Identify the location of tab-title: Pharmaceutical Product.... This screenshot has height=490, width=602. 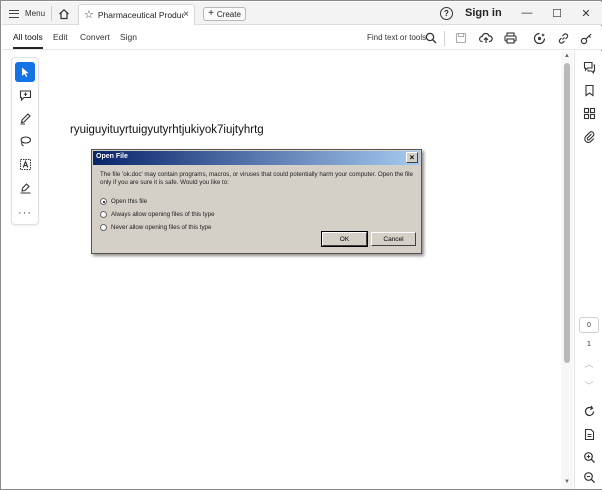
(140, 15).